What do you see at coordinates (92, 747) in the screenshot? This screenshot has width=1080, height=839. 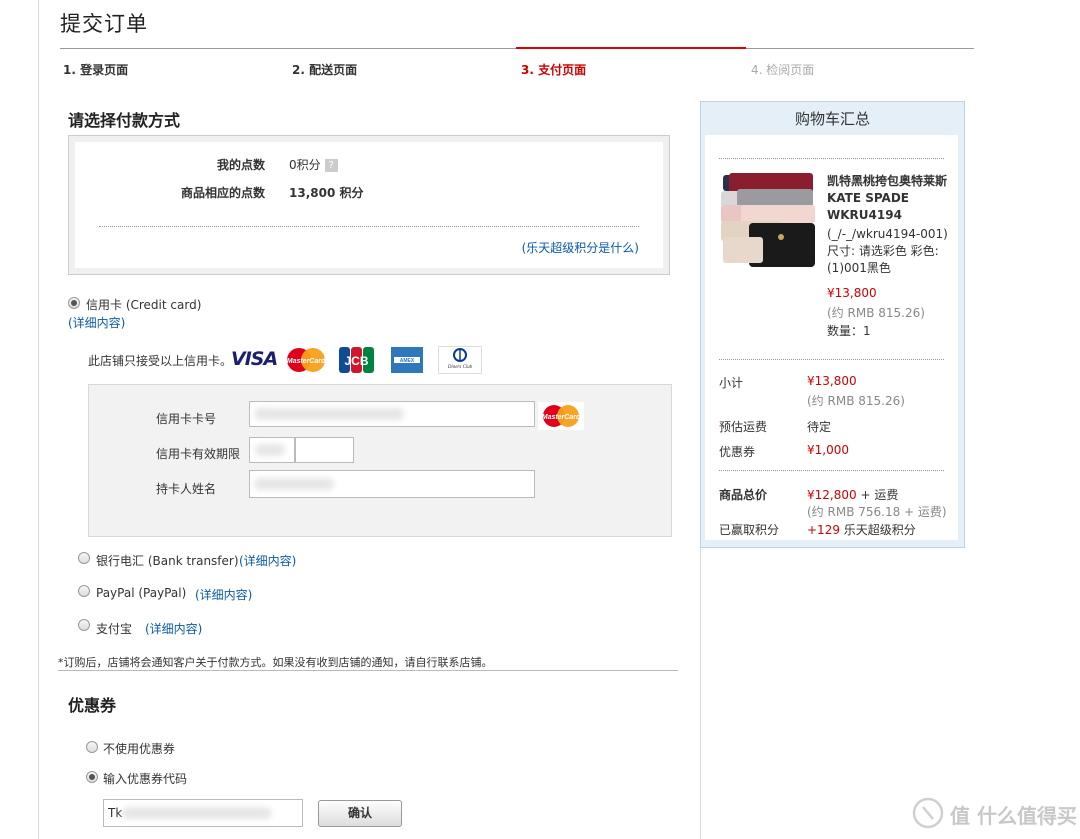 I see `no-coupon-radio` at bounding box center [92, 747].